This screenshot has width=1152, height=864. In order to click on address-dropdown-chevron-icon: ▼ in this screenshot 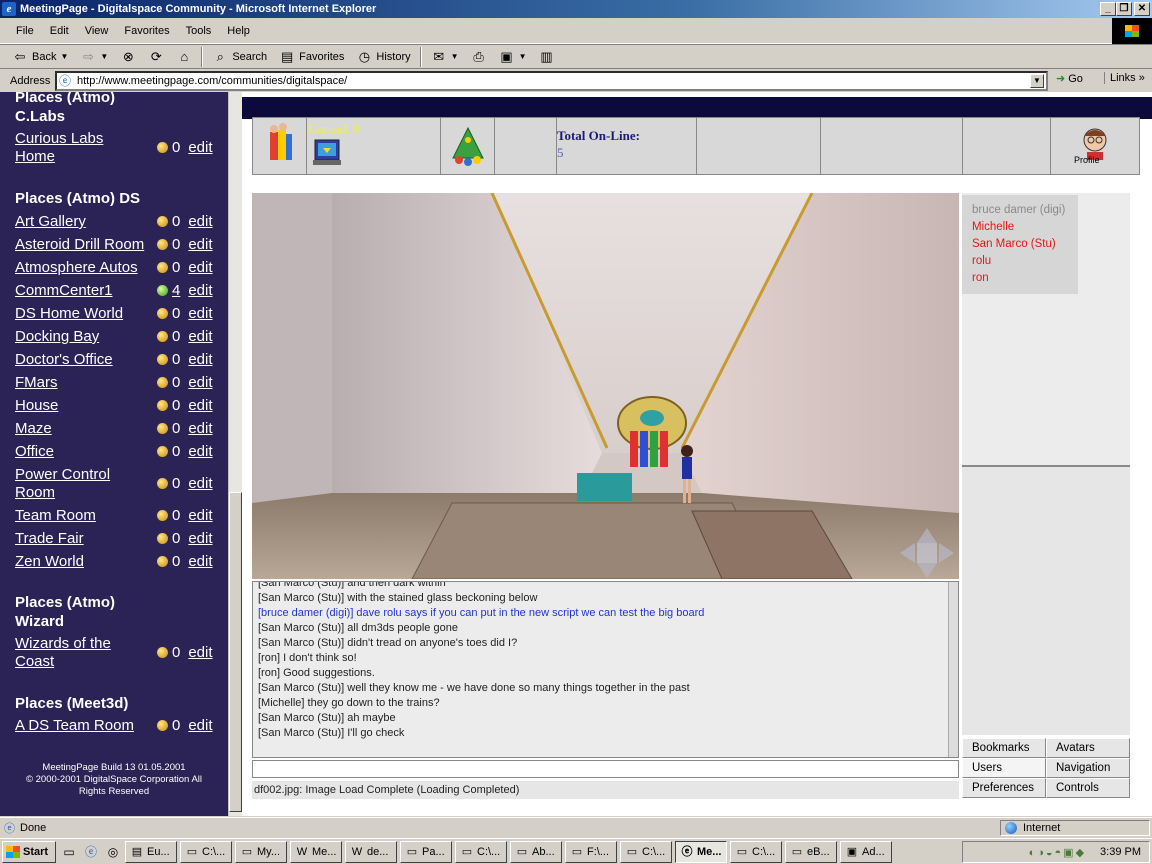, I will do `click(1037, 81)`.